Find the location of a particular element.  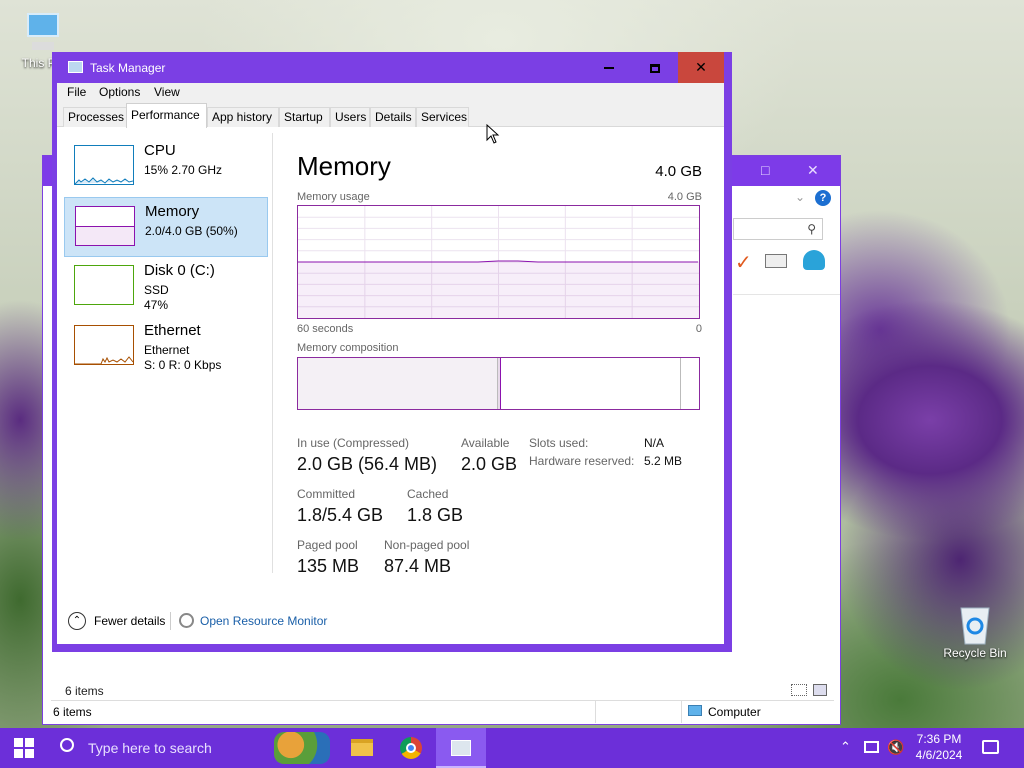

checkmark-icon: ✓ is located at coordinates (743, 262).